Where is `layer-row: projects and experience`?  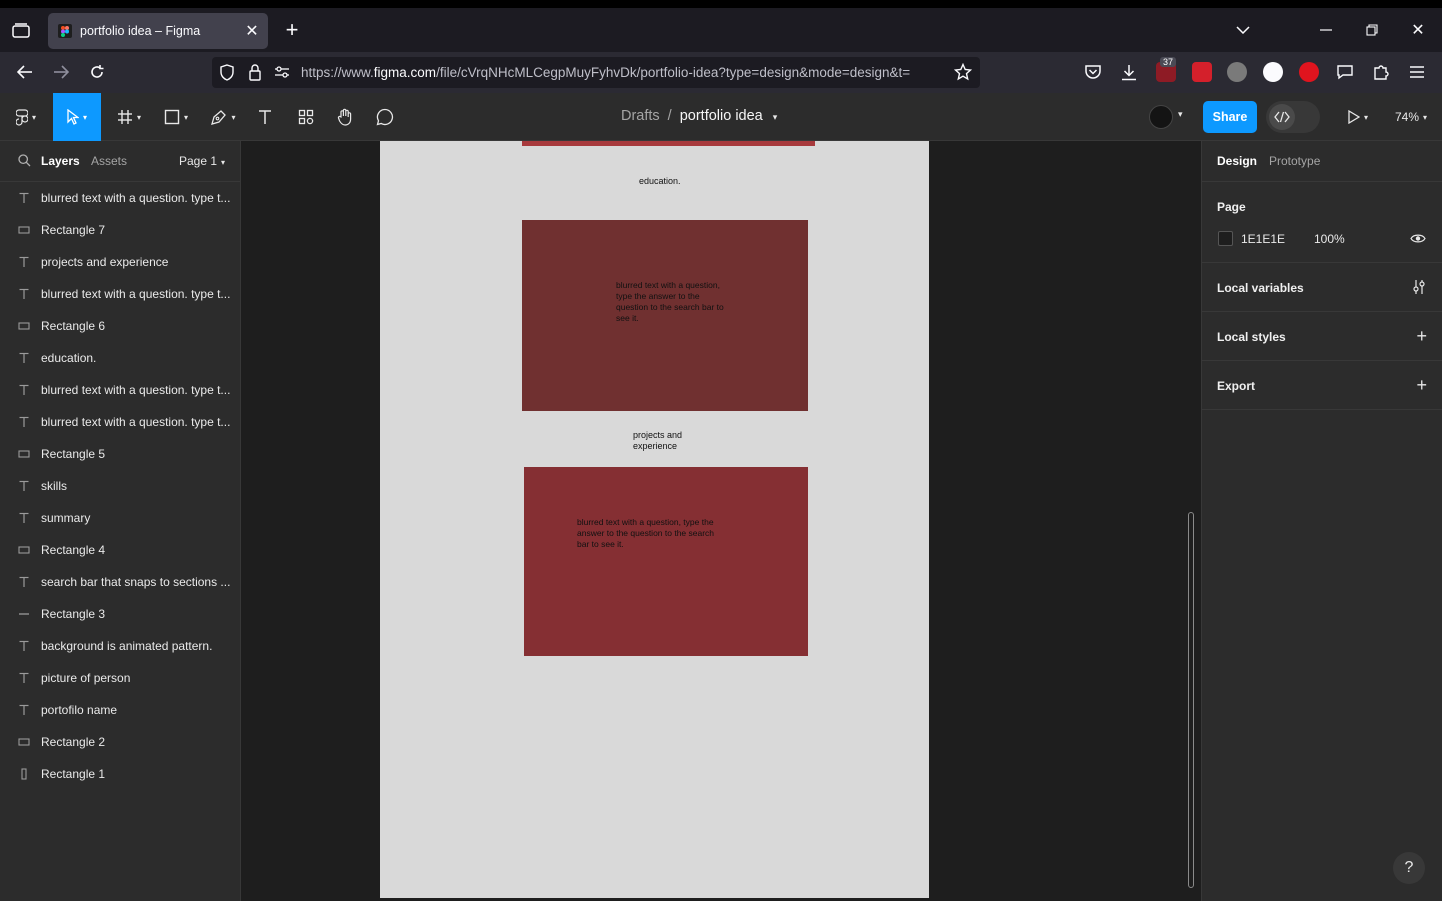 layer-row: projects and experience is located at coordinates (120, 262).